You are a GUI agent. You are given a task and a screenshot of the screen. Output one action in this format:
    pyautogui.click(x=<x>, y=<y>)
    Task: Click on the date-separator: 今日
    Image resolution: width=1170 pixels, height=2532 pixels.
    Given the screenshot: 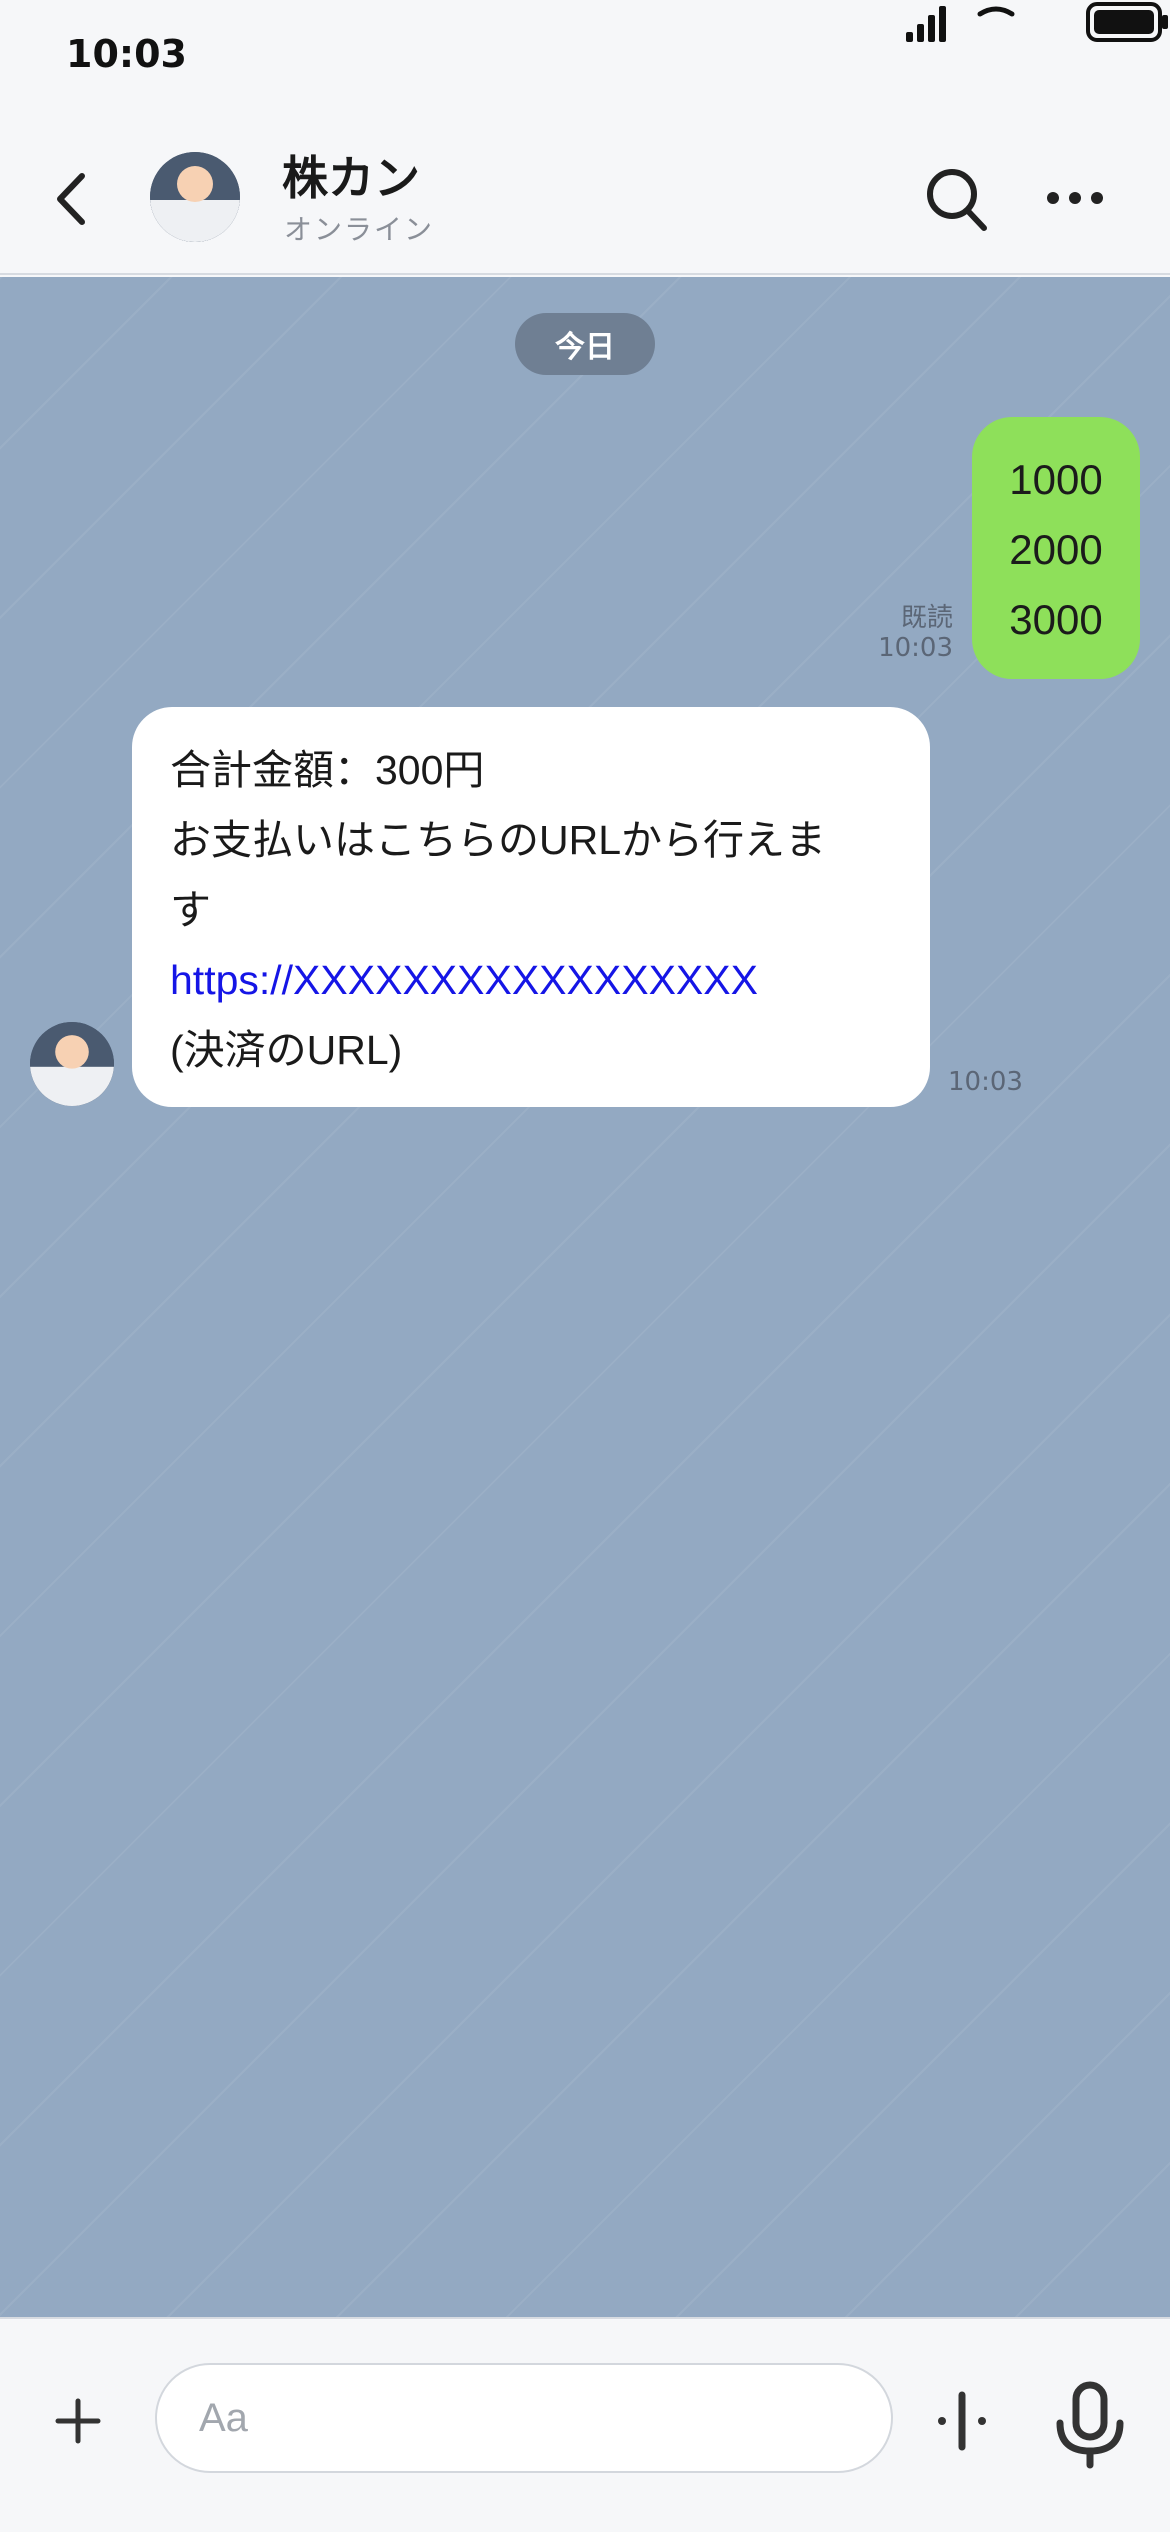 What is the action you would take?
    pyautogui.click(x=585, y=344)
    